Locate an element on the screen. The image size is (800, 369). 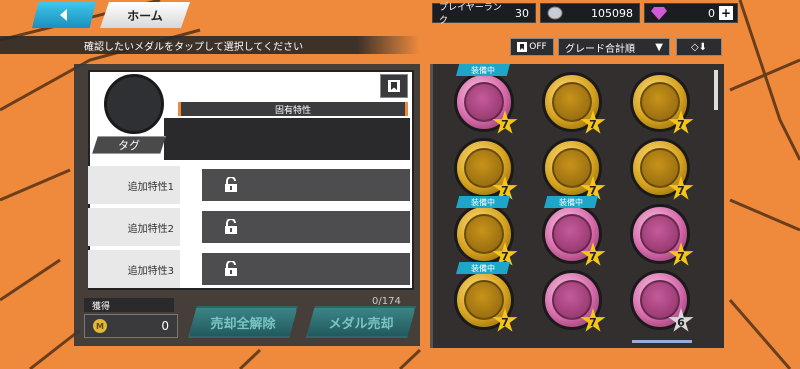
sort-dropdown: グレード合計順 ▼ is located at coordinates (614, 47).